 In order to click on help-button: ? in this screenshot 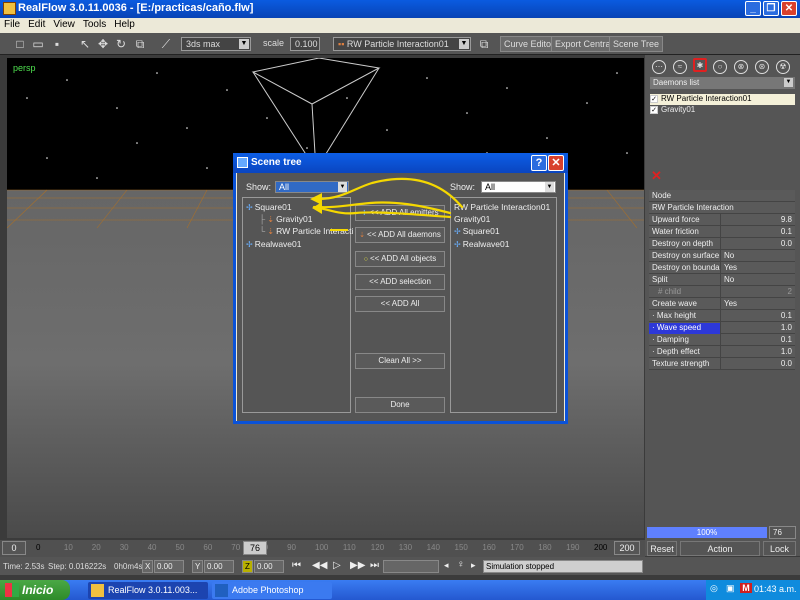, I will do `click(539, 163)`.